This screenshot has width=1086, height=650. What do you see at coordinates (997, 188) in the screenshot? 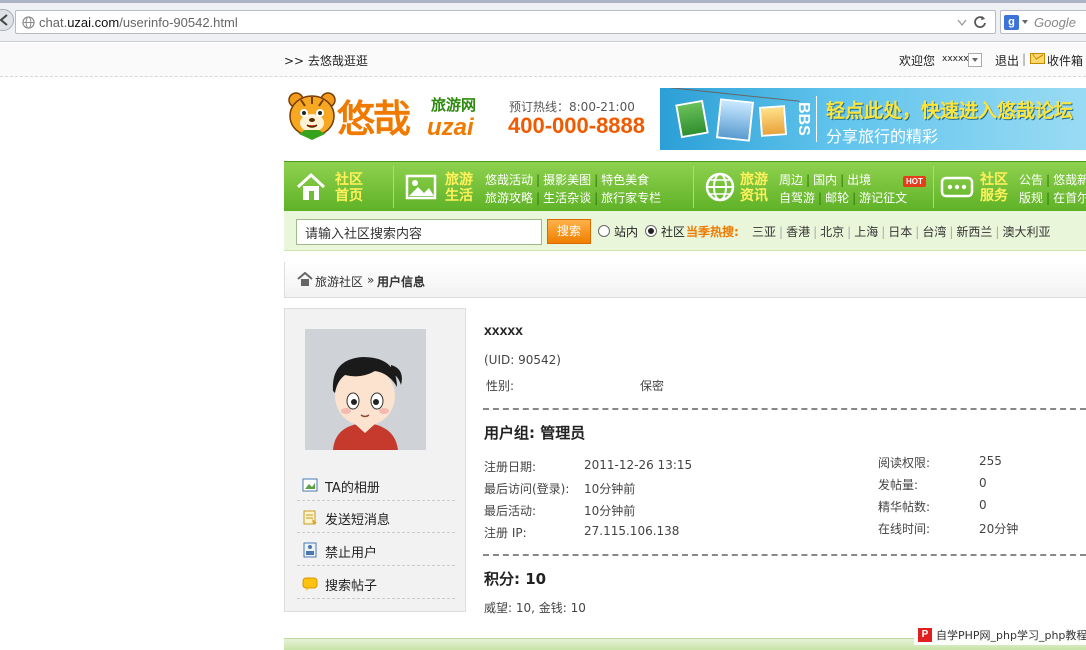
I see `nav-community-service: 社区服务` at bounding box center [997, 188].